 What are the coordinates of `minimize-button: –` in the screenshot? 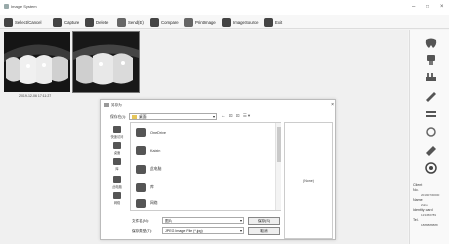 It's located at (413, 7).